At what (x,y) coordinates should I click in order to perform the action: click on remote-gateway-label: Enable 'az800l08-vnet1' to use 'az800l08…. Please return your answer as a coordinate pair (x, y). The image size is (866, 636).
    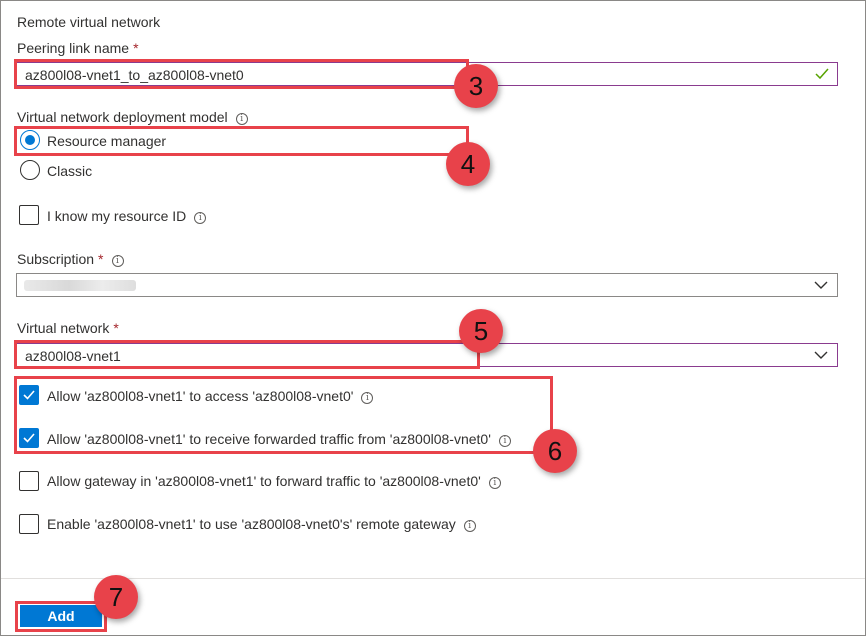
    Looking at the image, I should click on (261, 524).